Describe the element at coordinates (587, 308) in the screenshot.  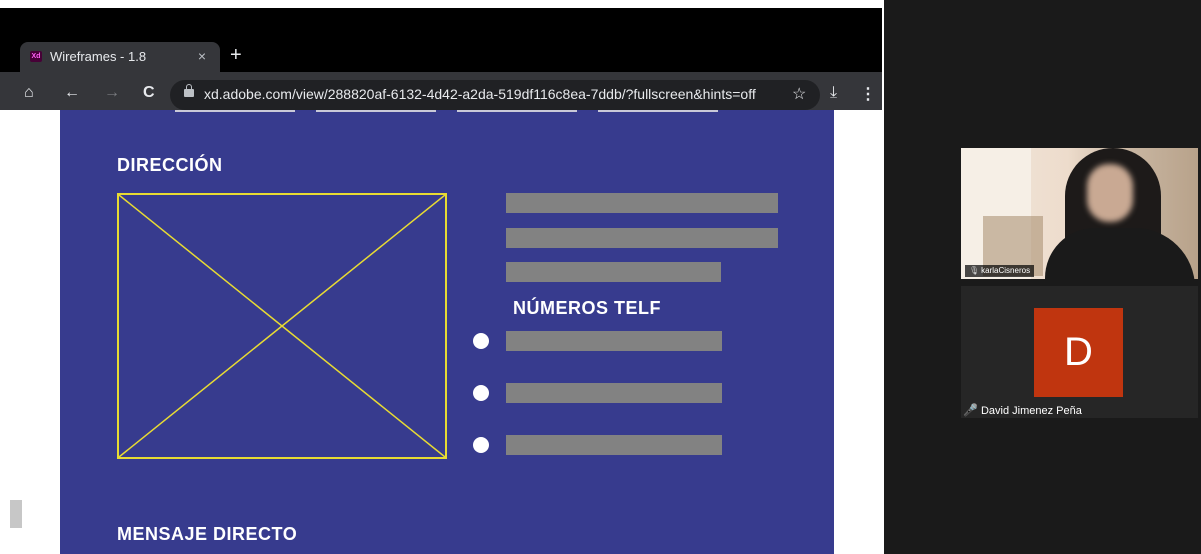
I see `phone-heading: NÚMEROS TELF` at that location.